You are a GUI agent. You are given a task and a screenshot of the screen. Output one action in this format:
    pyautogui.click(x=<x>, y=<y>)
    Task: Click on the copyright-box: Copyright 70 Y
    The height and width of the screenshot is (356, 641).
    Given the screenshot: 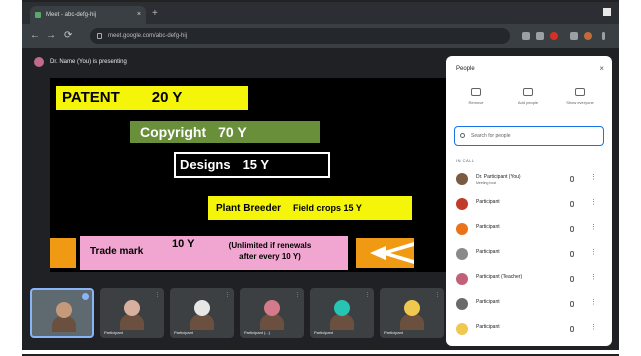 What is the action you would take?
    pyautogui.click(x=225, y=132)
    